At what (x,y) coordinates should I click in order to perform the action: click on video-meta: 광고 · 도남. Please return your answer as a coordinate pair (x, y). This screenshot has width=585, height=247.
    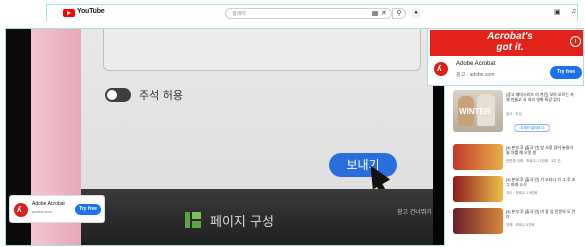
    Looking at the image, I should click on (514, 114).